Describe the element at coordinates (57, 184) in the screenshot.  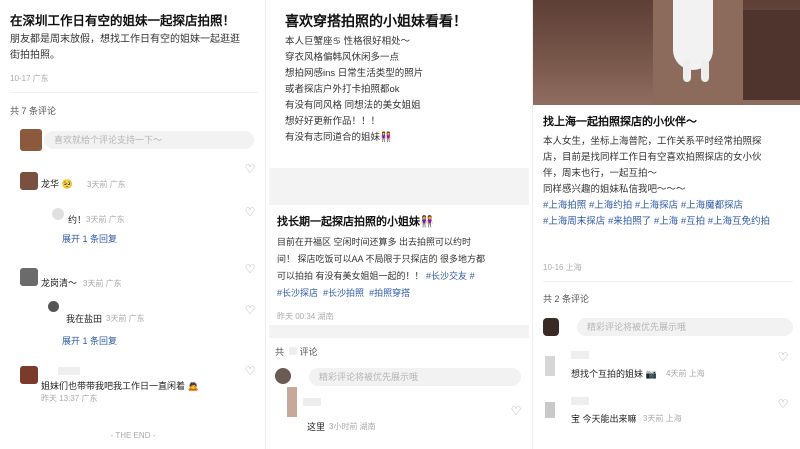
I see `commenter-name: 龙华 🥺` at that location.